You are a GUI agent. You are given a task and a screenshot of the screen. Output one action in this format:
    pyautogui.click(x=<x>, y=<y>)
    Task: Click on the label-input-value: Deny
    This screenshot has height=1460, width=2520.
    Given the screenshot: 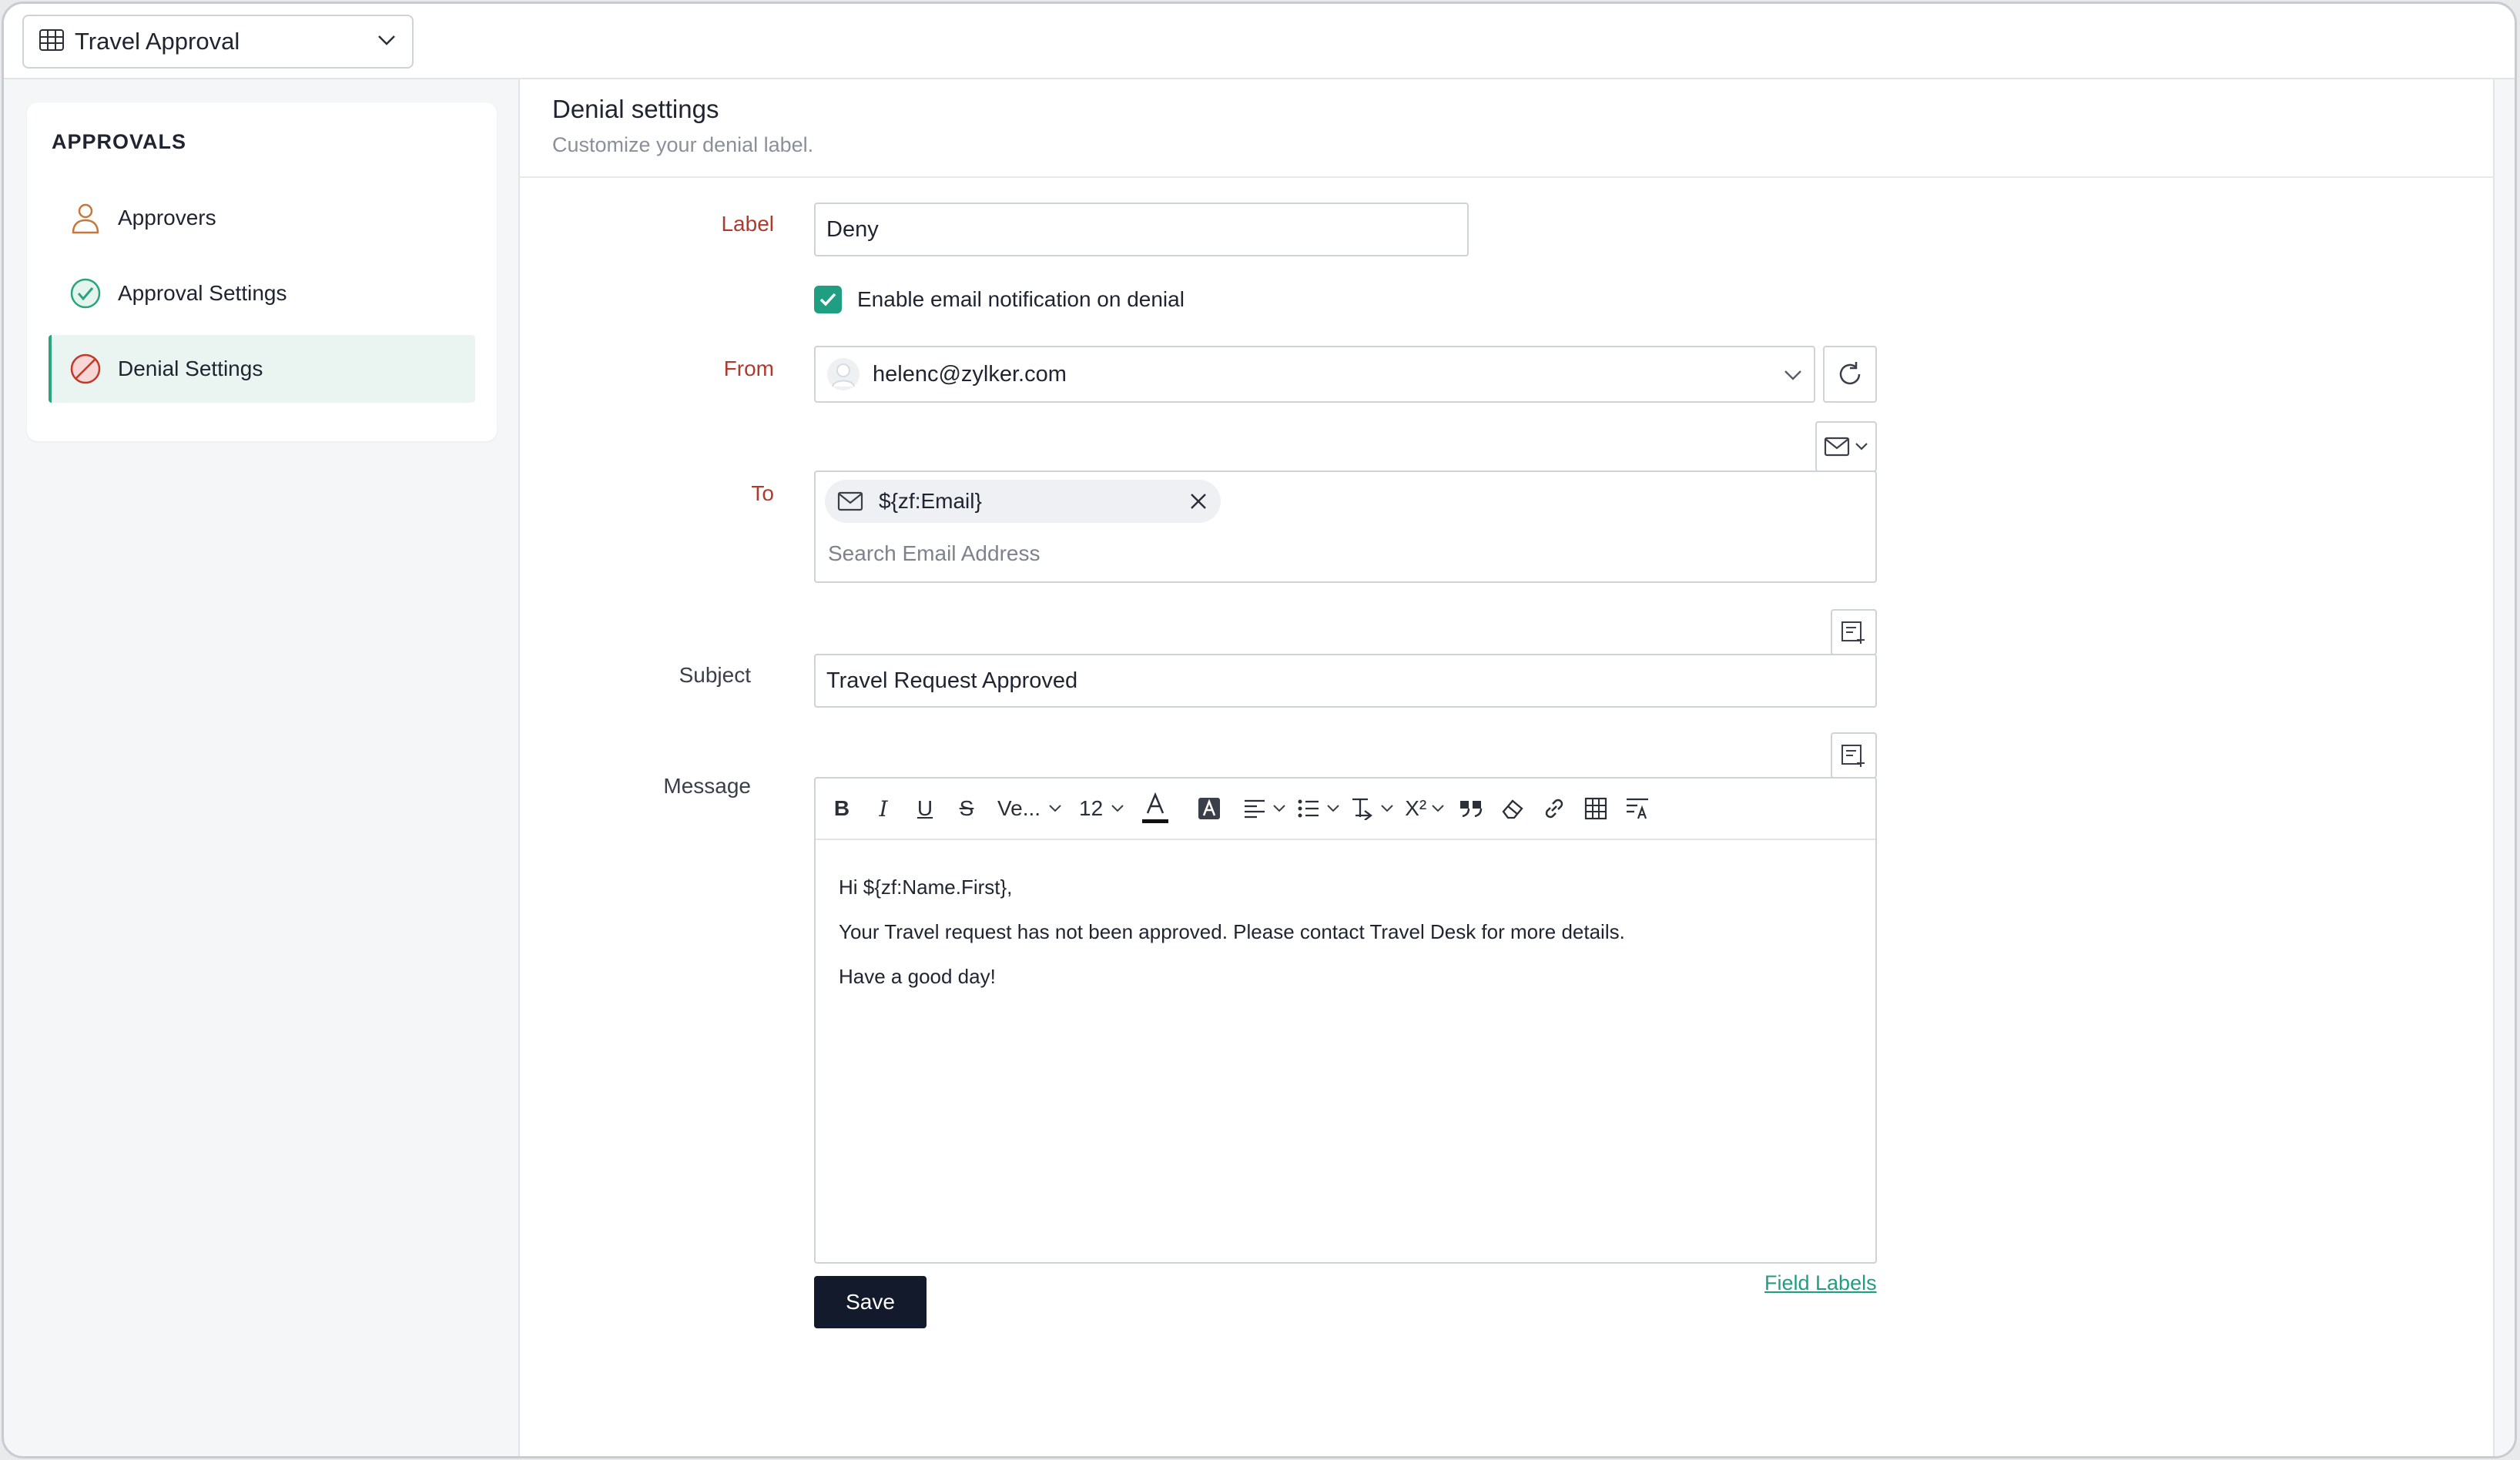 What is the action you would take?
    pyautogui.click(x=853, y=229)
    